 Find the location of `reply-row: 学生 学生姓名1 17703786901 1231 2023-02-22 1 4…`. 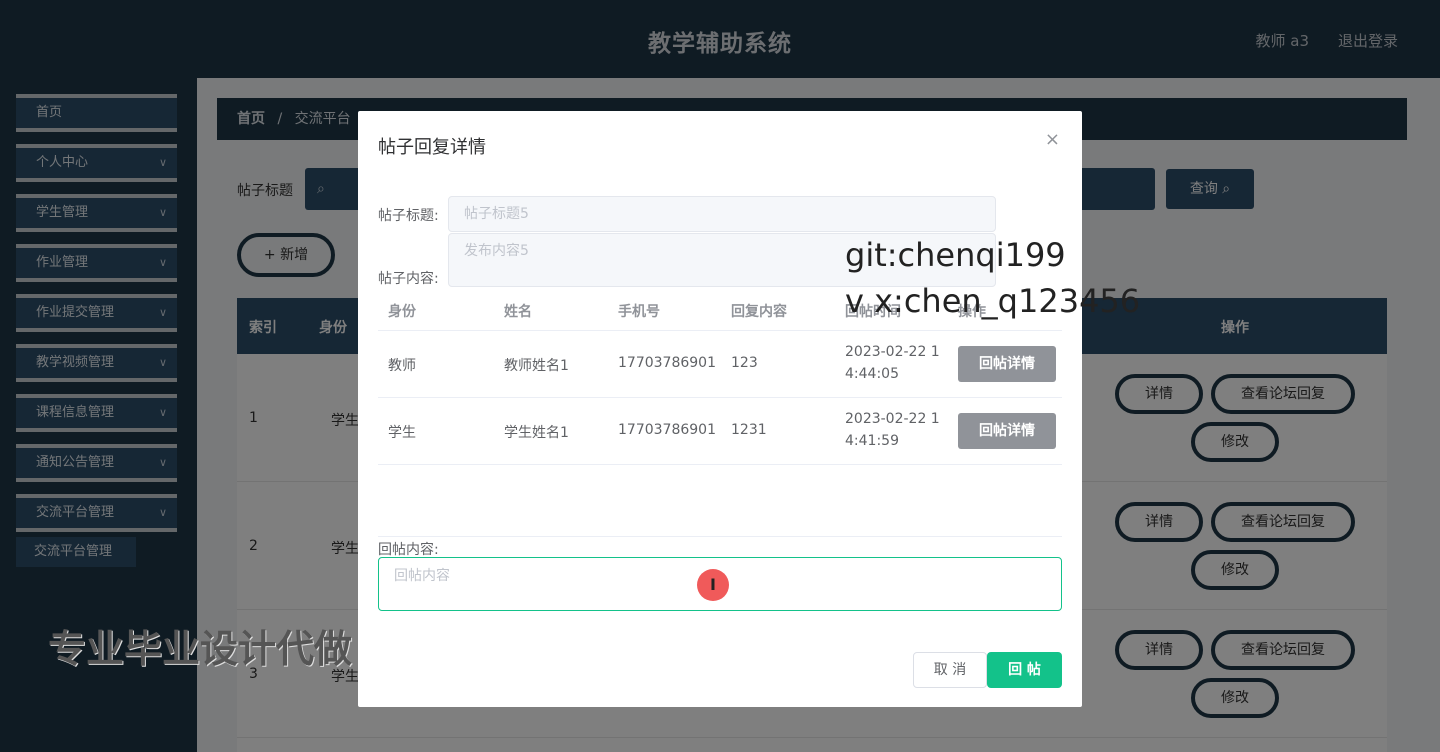

reply-row: 学生 学生姓名1 17703786901 1231 2023-02-22 1 4… is located at coordinates (720, 431).